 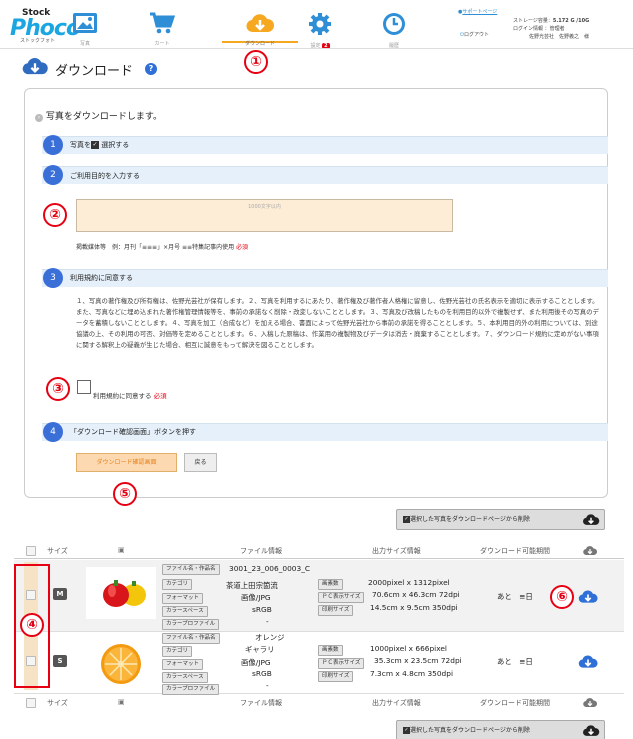 What do you see at coordinates (124, 593) in the screenshot?
I see `pepper-image` at bounding box center [124, 593].